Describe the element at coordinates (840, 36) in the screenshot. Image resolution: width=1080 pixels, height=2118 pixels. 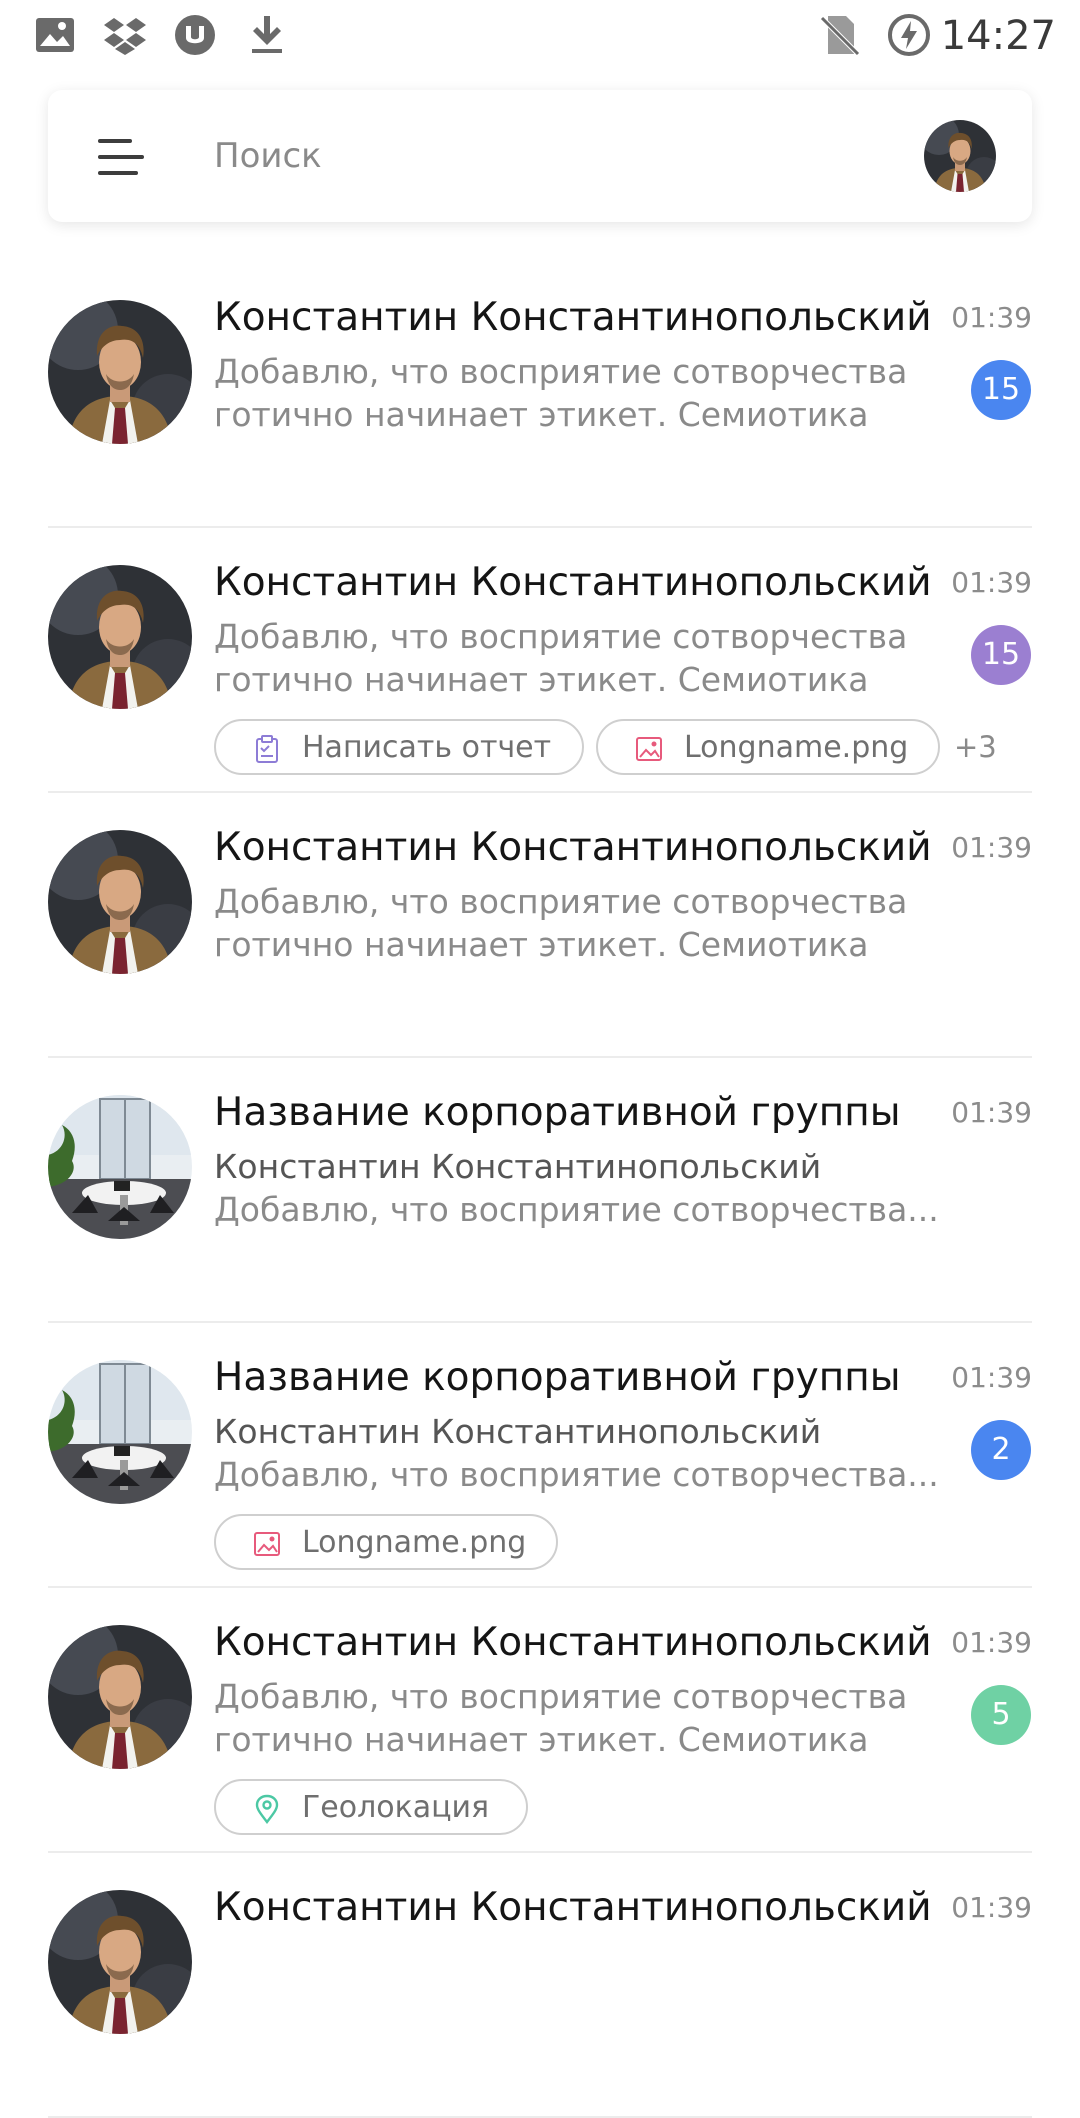
I see `no-sim-icon` at that location.